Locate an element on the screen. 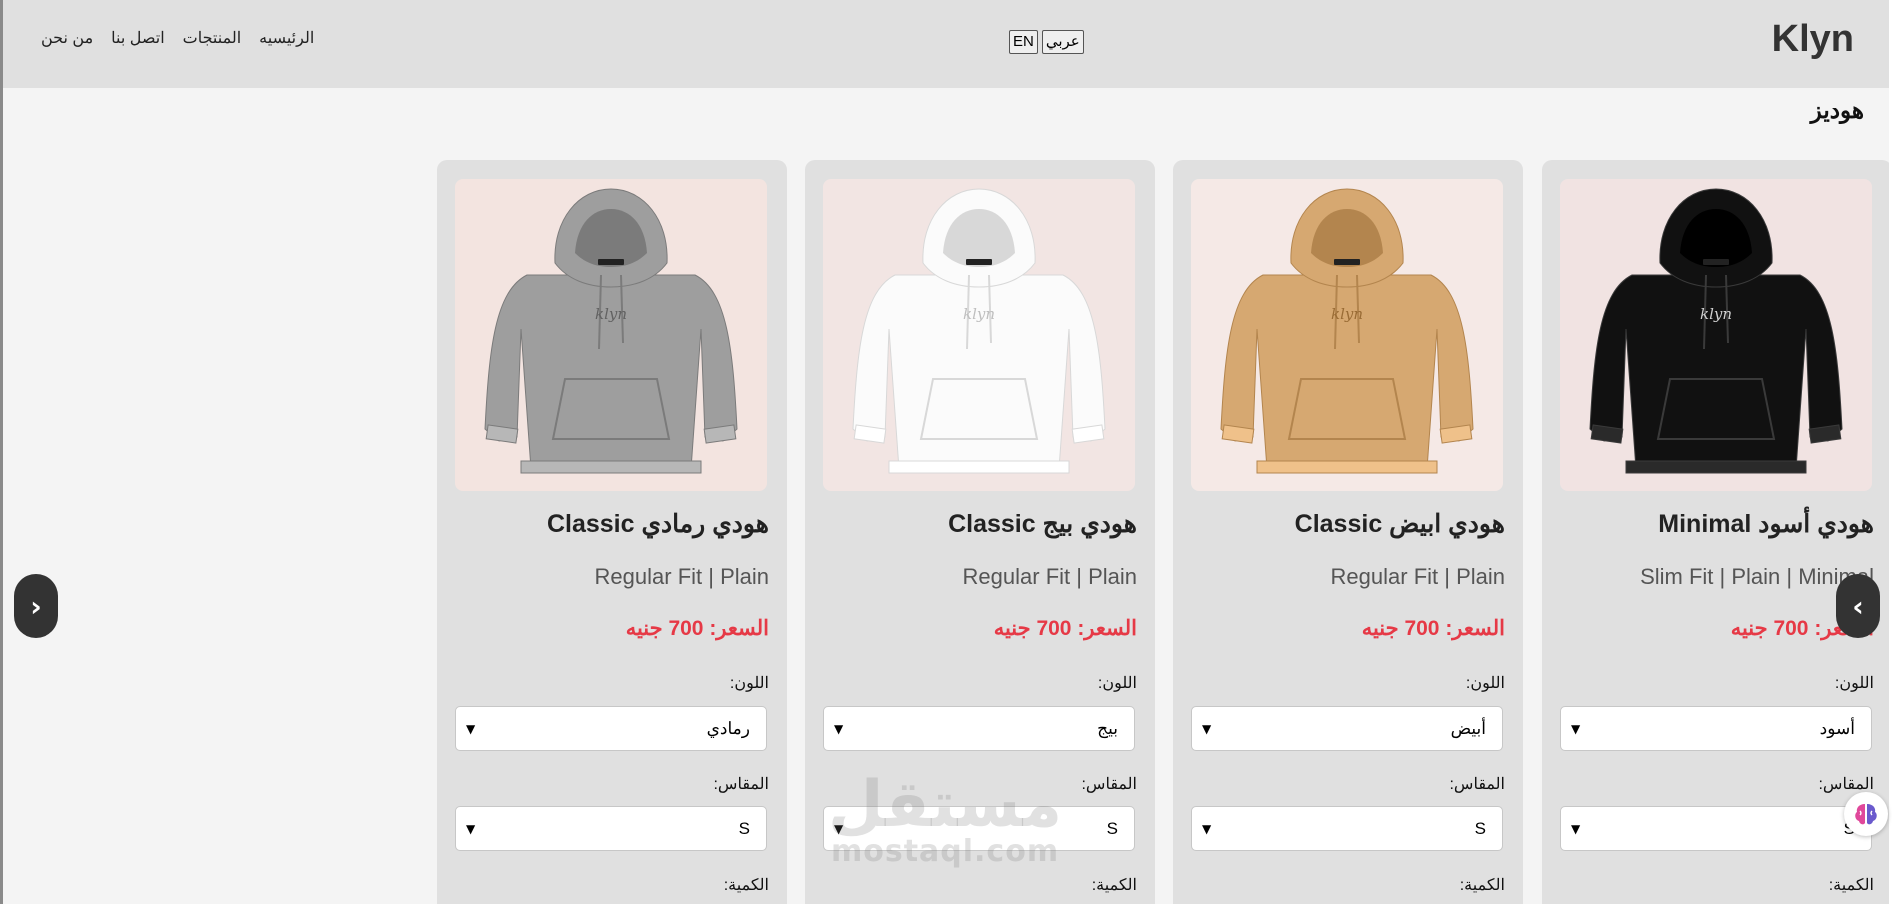  watermark-arabic: مستقل is located at coordinates (945, 805).